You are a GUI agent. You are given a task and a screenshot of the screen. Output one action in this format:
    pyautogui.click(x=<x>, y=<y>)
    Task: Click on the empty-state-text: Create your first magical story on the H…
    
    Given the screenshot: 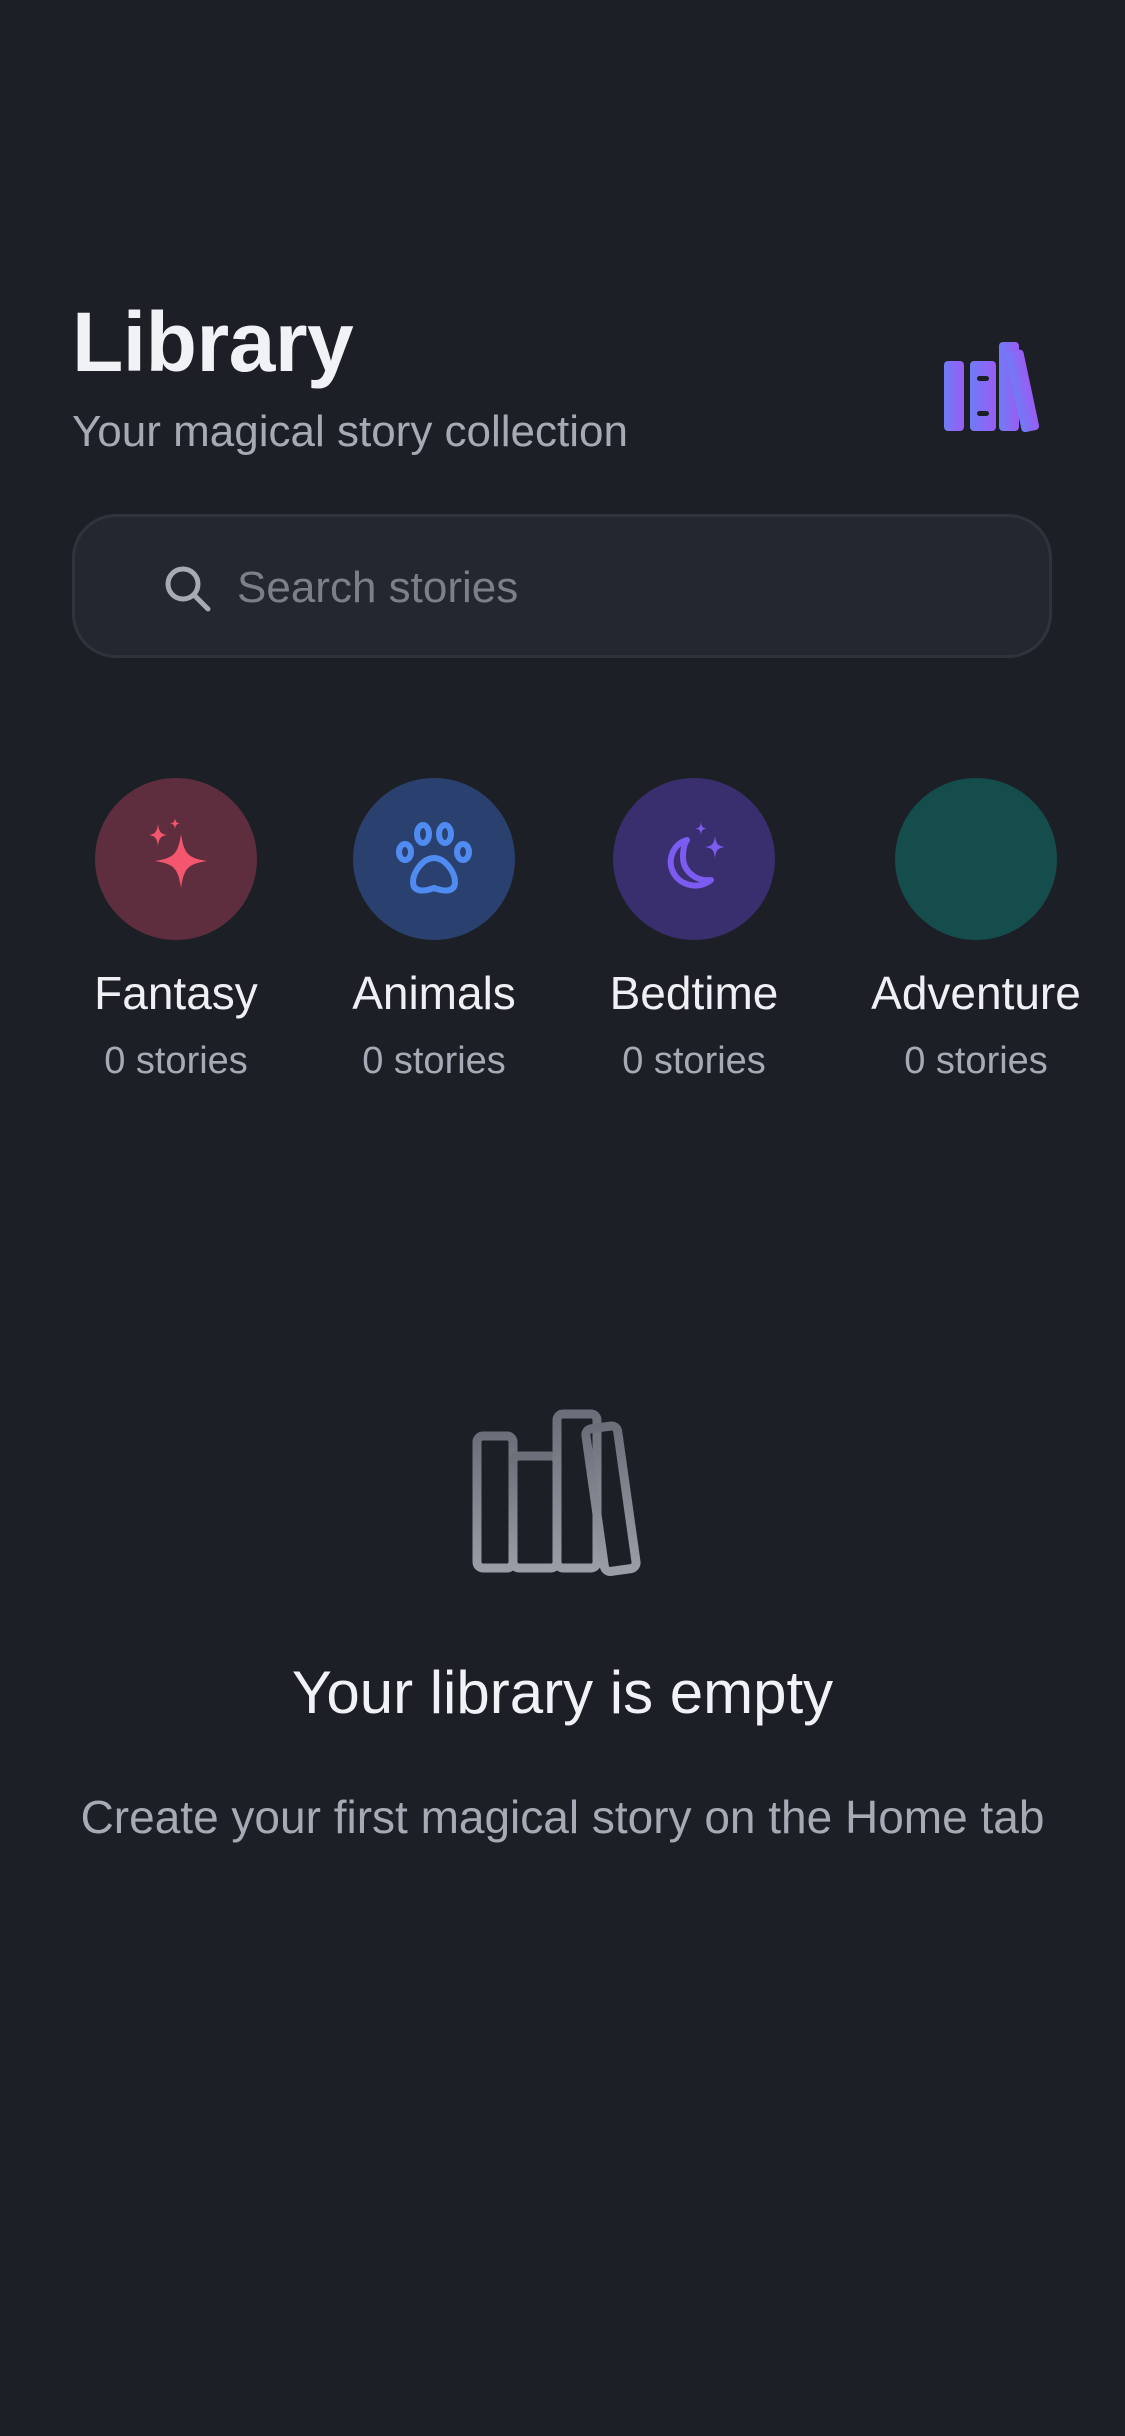 What is the action you would take?
    pyautogui.click(x=562, y=1817)
    